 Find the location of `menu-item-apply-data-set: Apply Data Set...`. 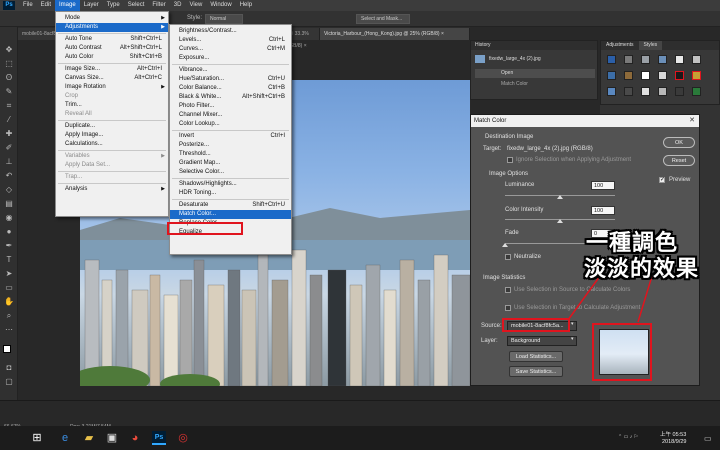

menu-item-apply-data-set: Apply Data Set... is located at coordinates (112, 165).